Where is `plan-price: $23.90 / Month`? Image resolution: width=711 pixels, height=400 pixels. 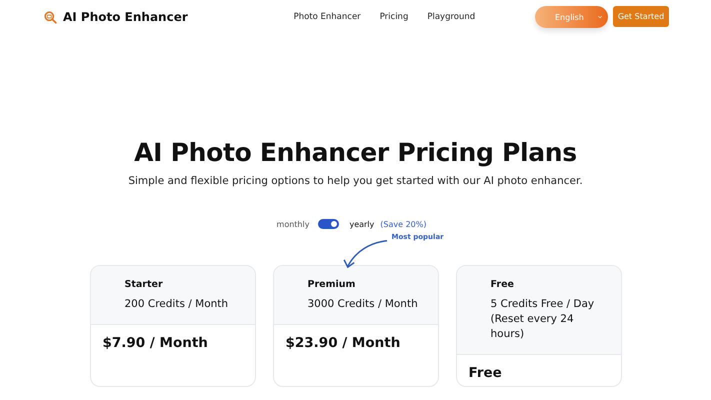 plan-price: $23.90 / Month is located at coordinates (344, 343).